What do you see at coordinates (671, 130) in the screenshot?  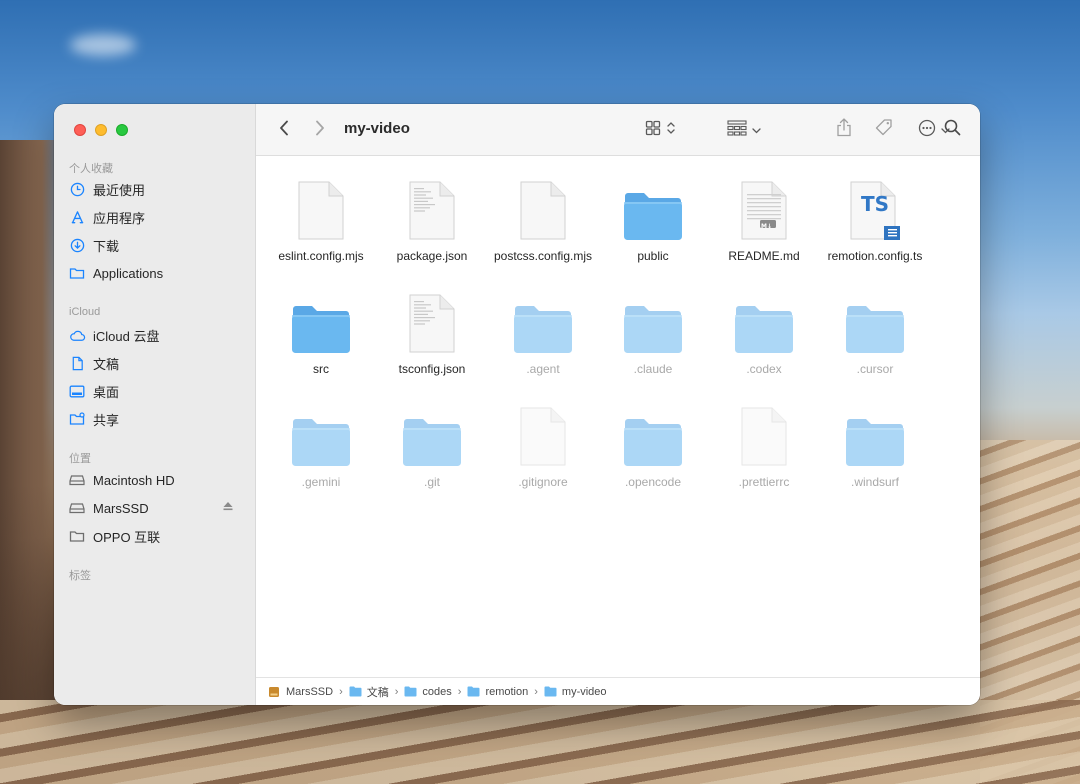 I see `chevron-updown-icon` at bounding box center [671, 130].